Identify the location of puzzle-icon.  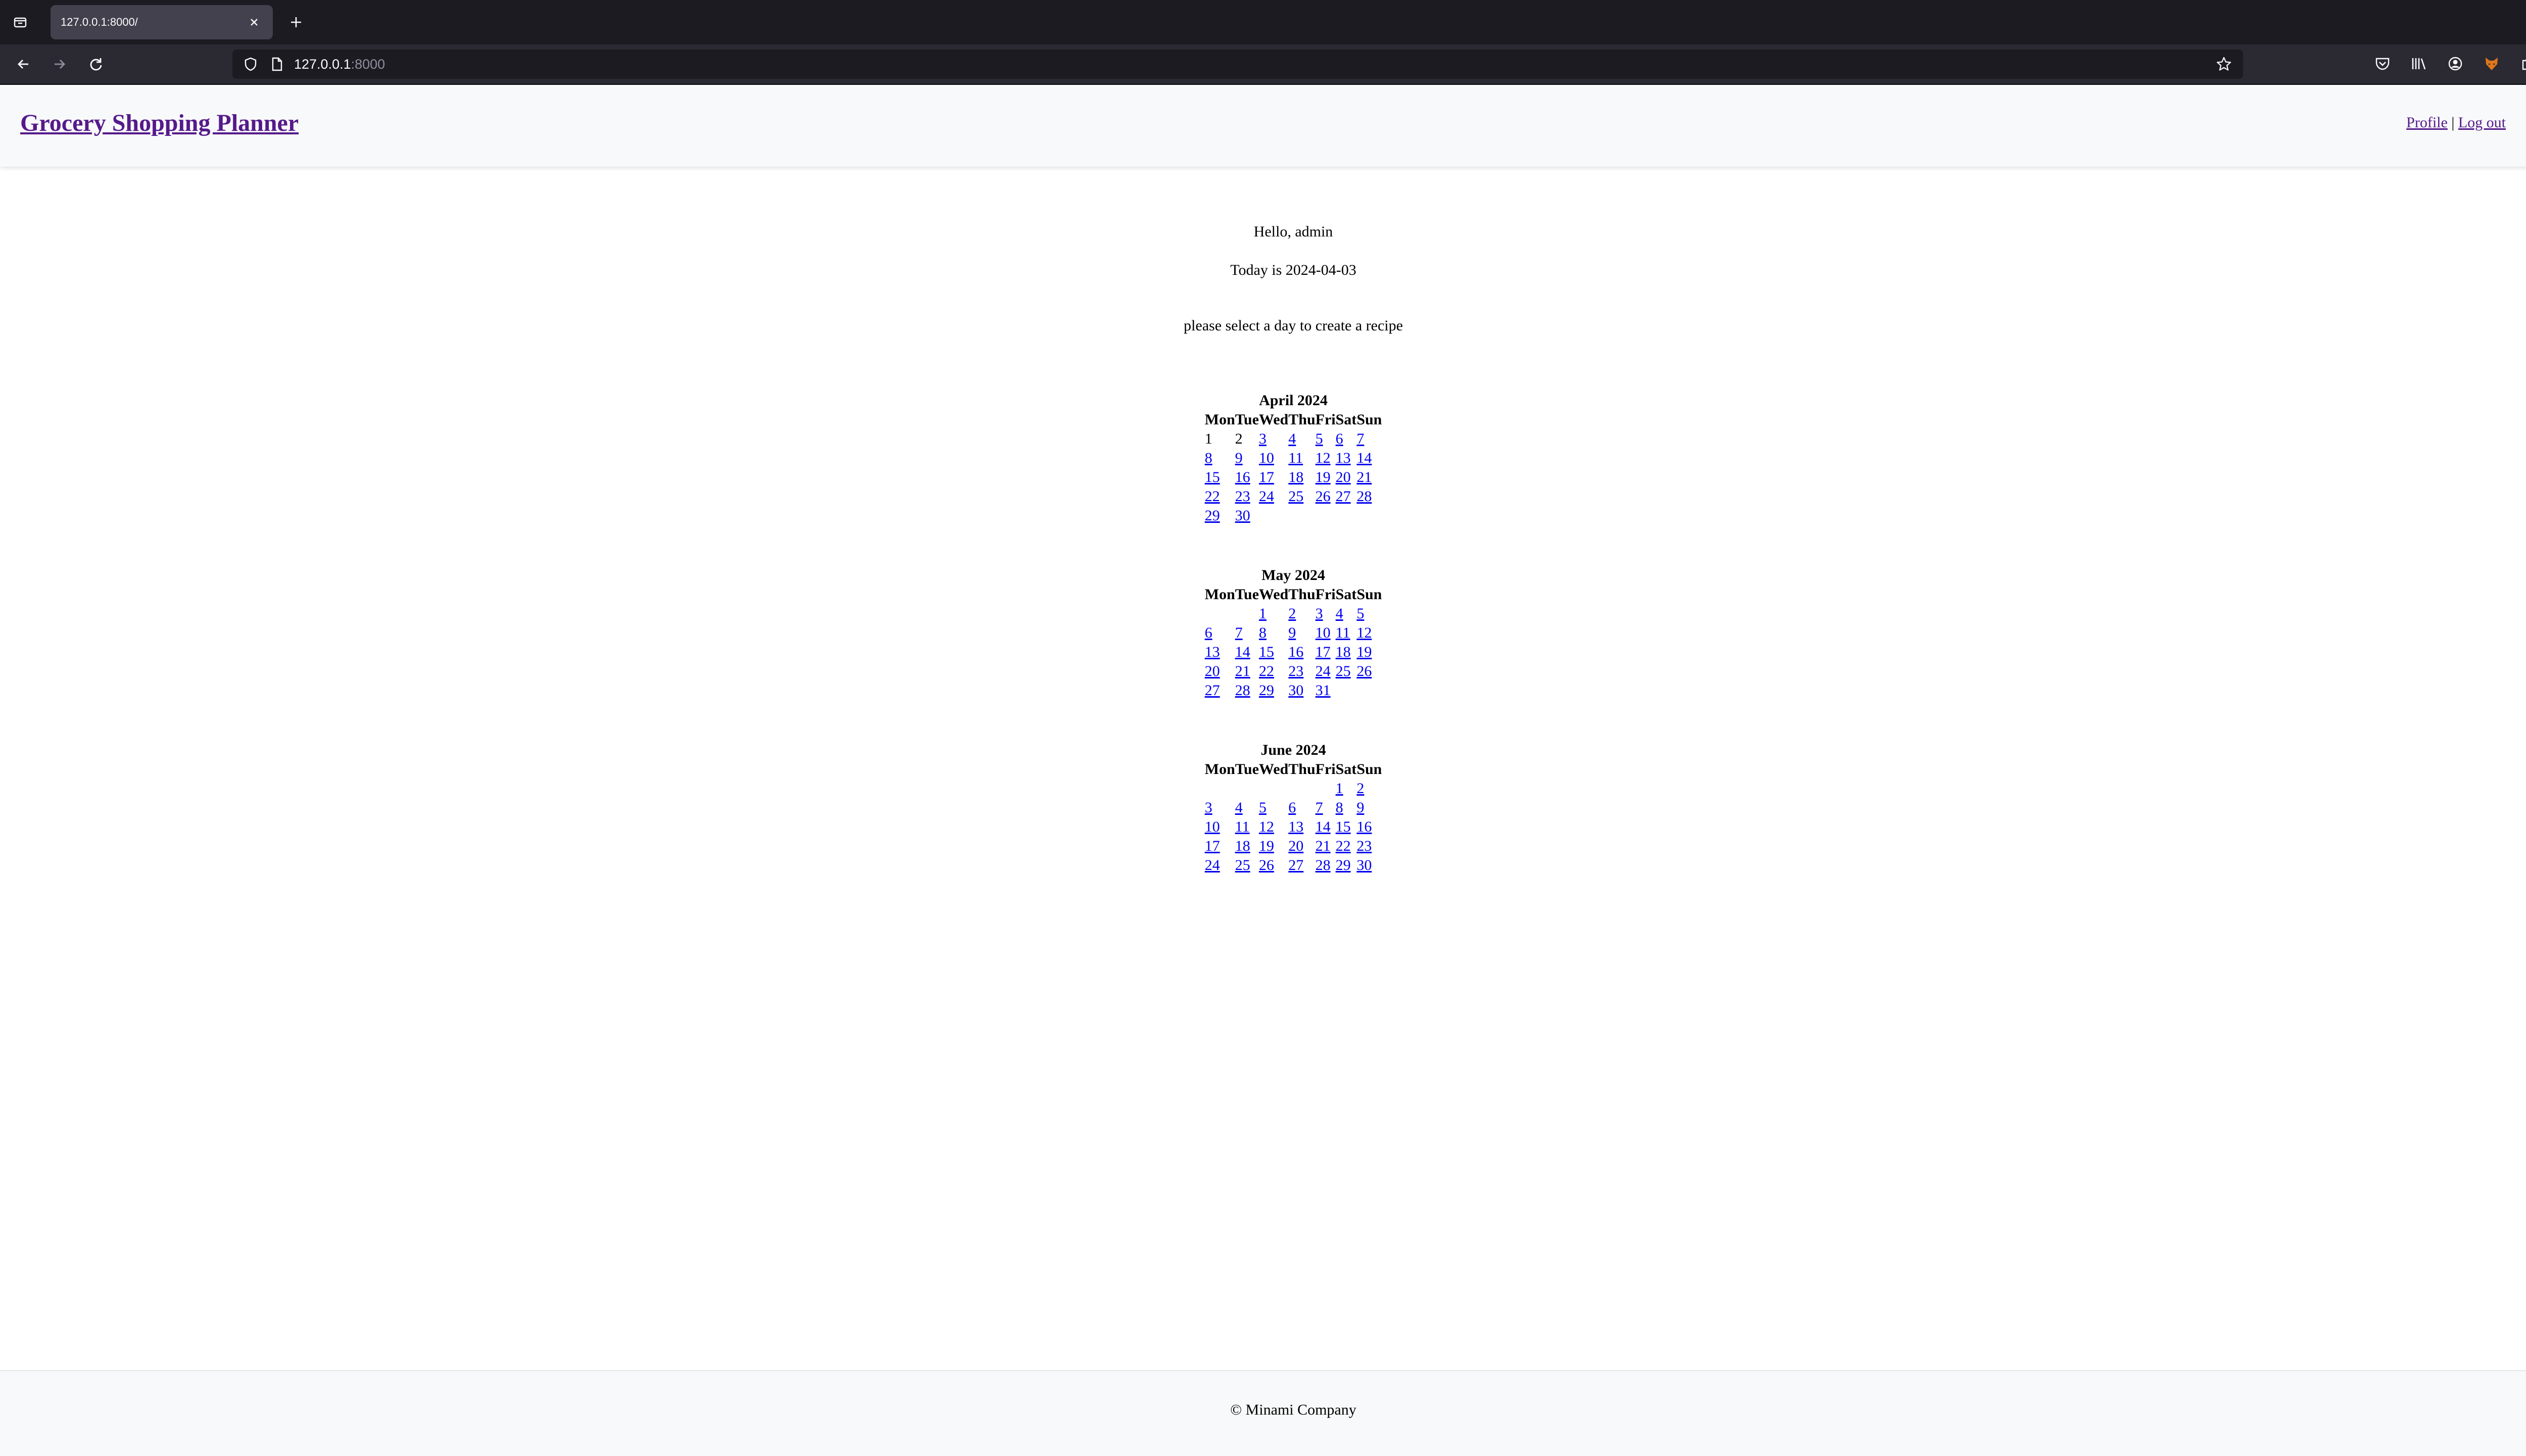
(2521, 64).